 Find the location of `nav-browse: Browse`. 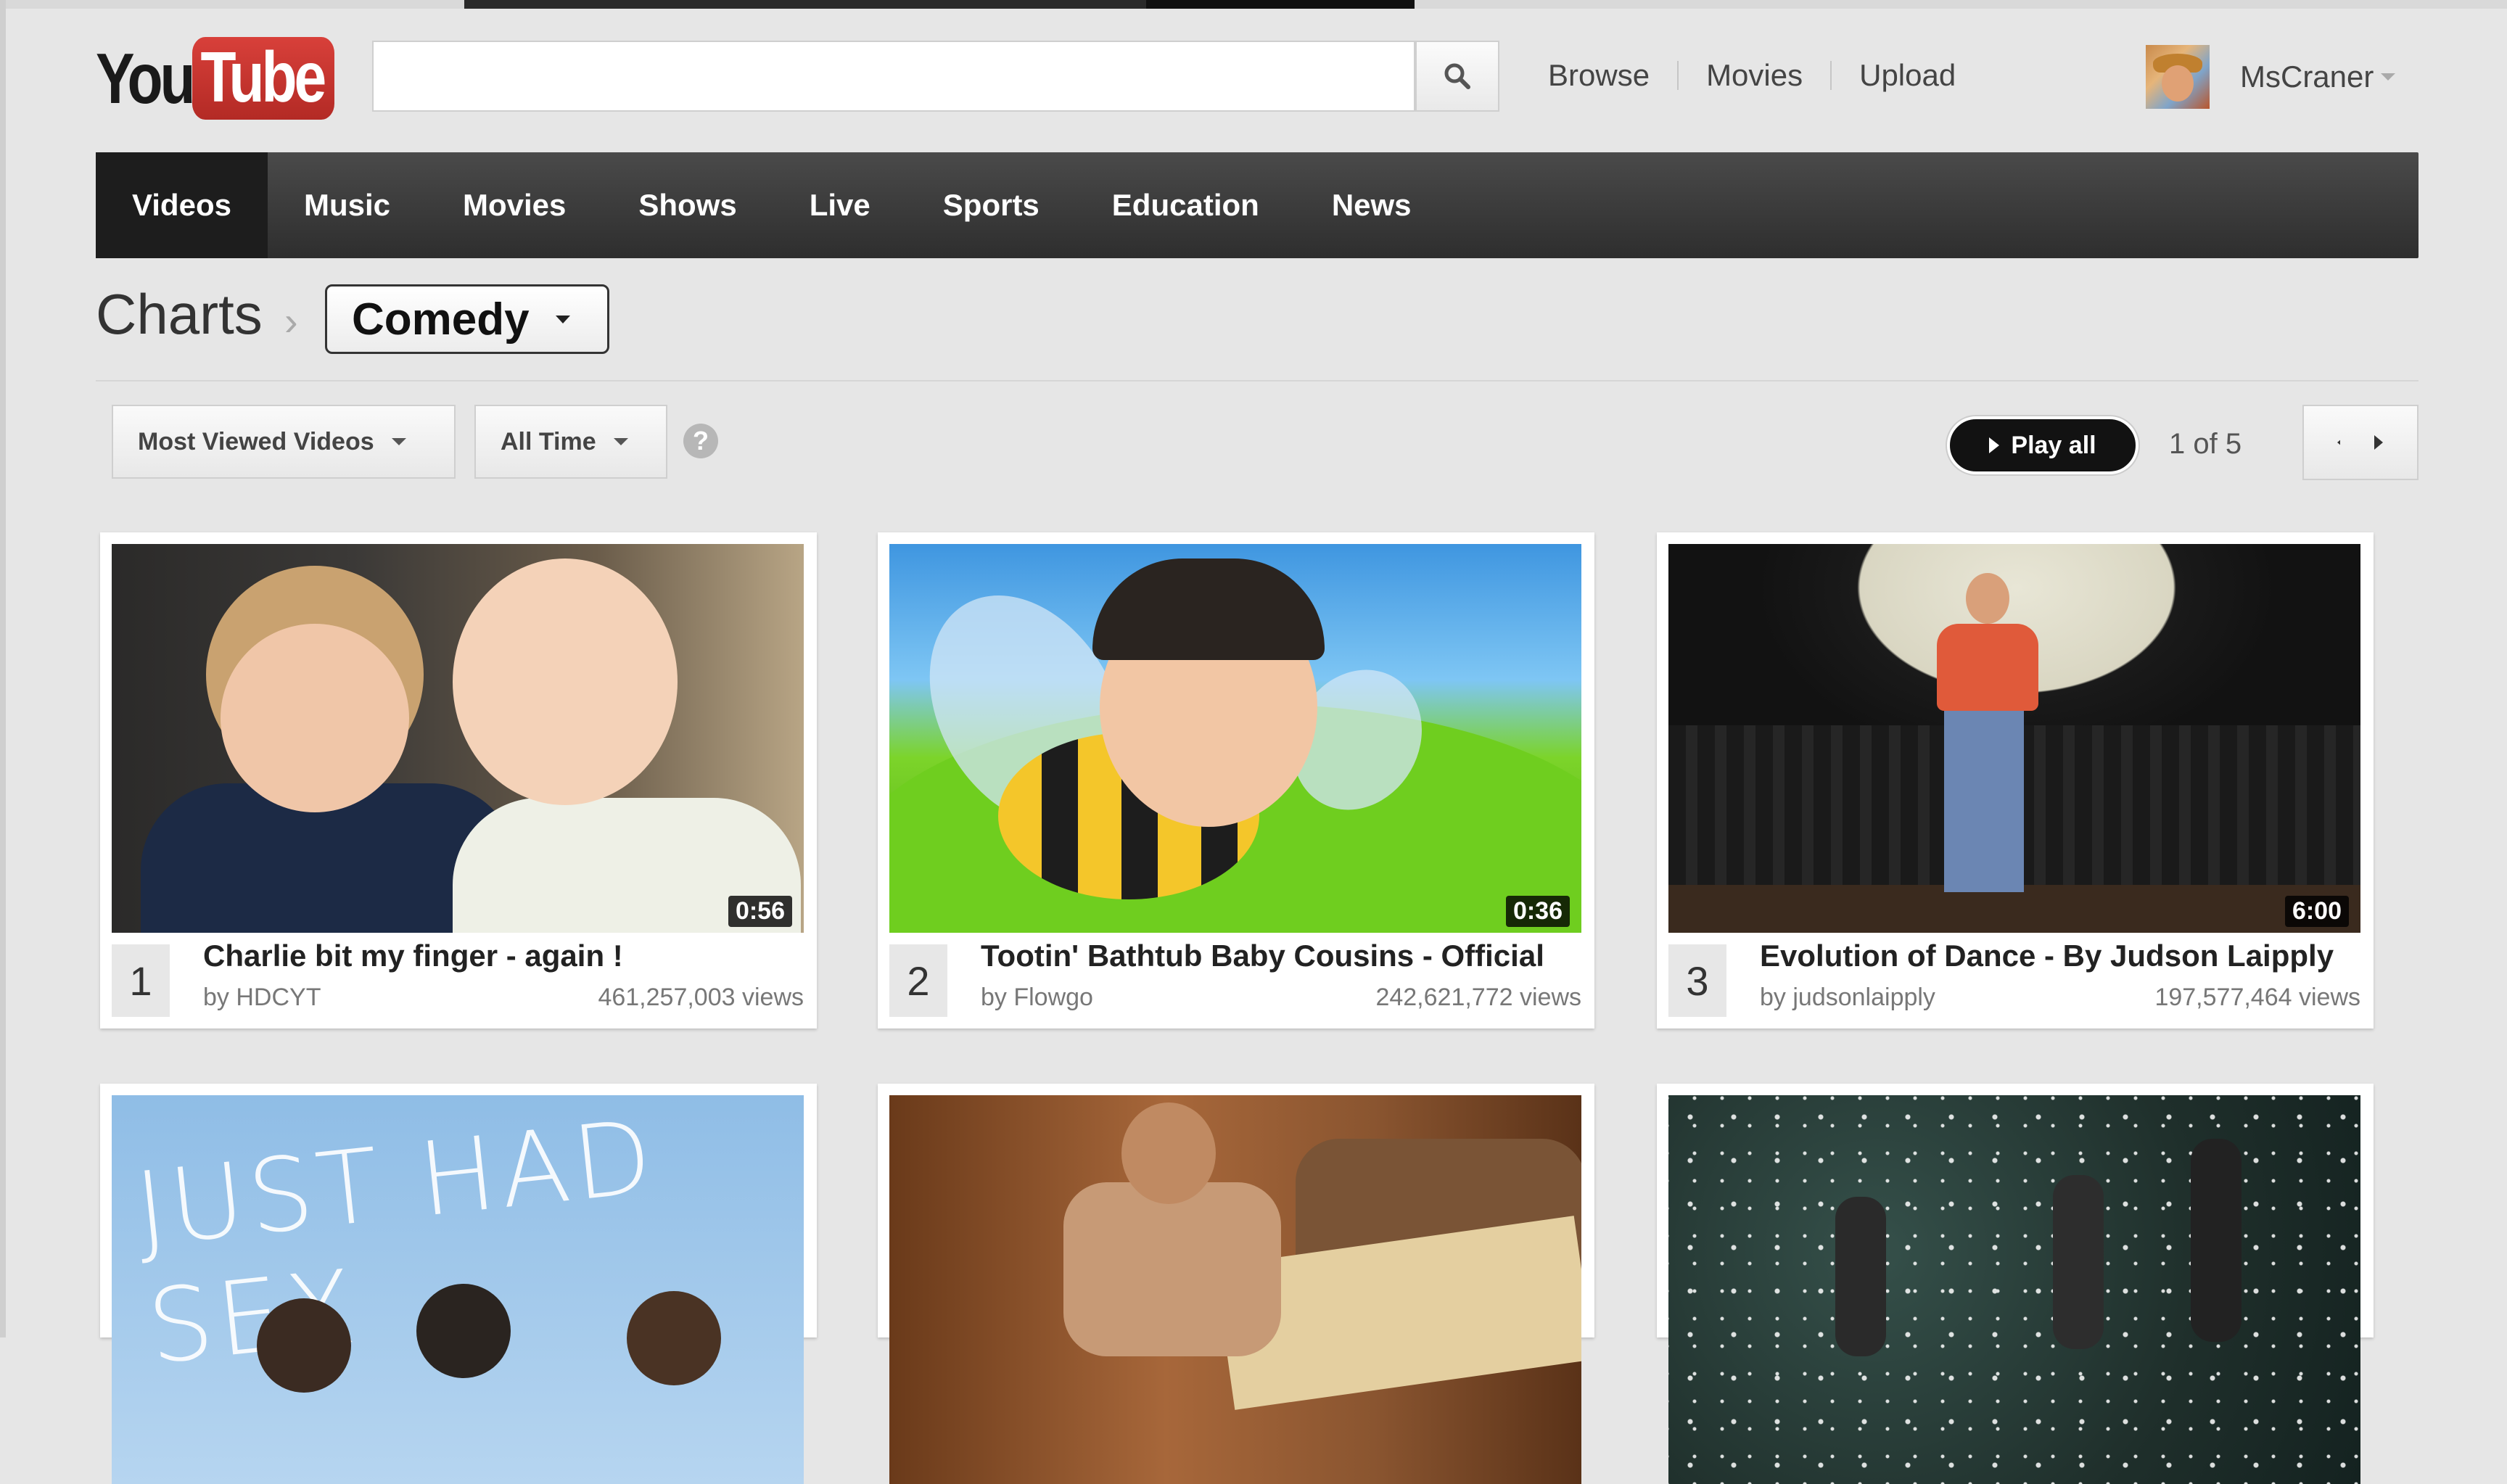

nav-browse: Browse is located at coordinates (1599, 75).